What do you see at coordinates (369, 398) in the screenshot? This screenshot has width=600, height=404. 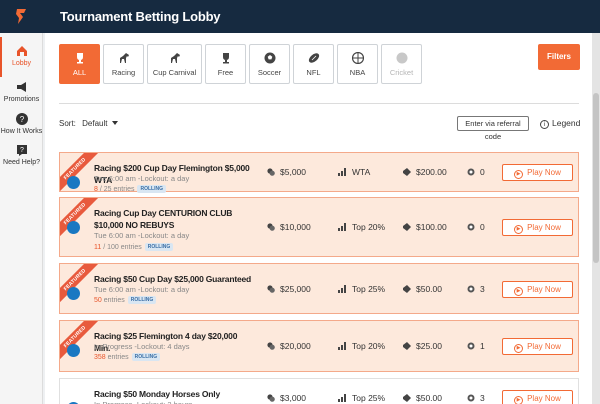 I see `payout-value: Top 25%` at bounding box center [369, 398].